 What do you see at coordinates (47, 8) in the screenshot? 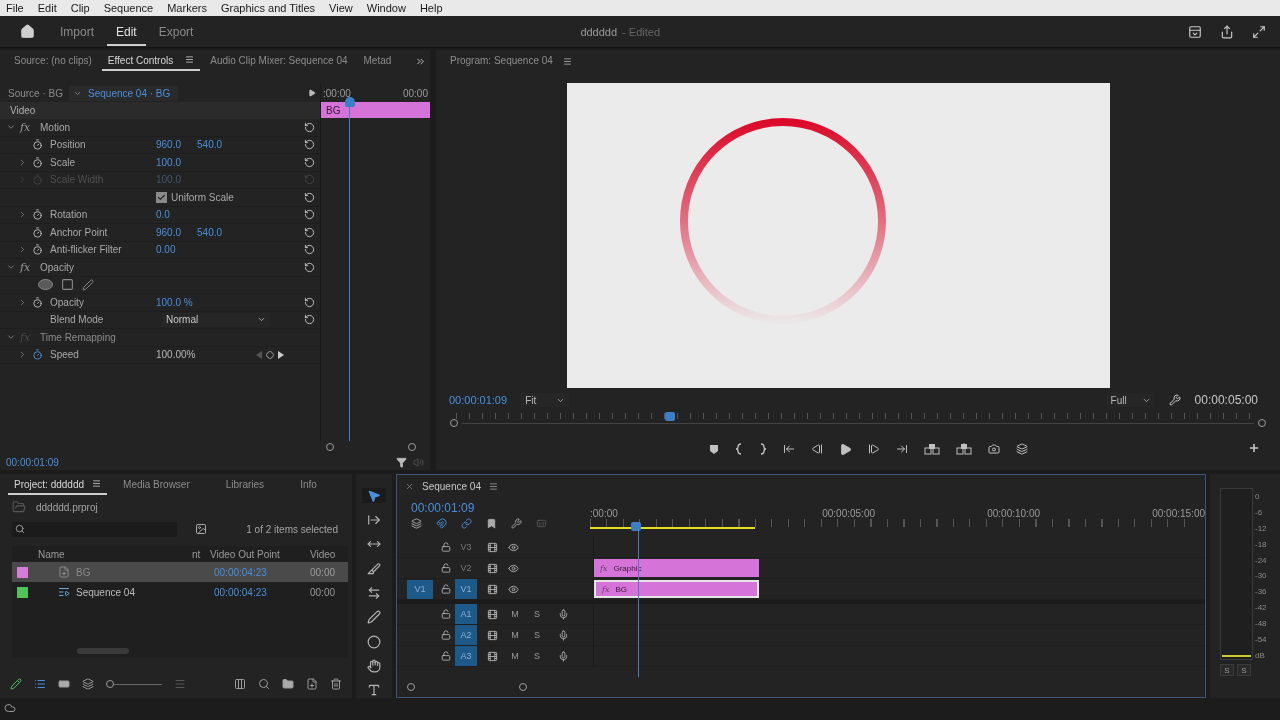
I see `menu-item: Edit` at bounding box center [47, 8].